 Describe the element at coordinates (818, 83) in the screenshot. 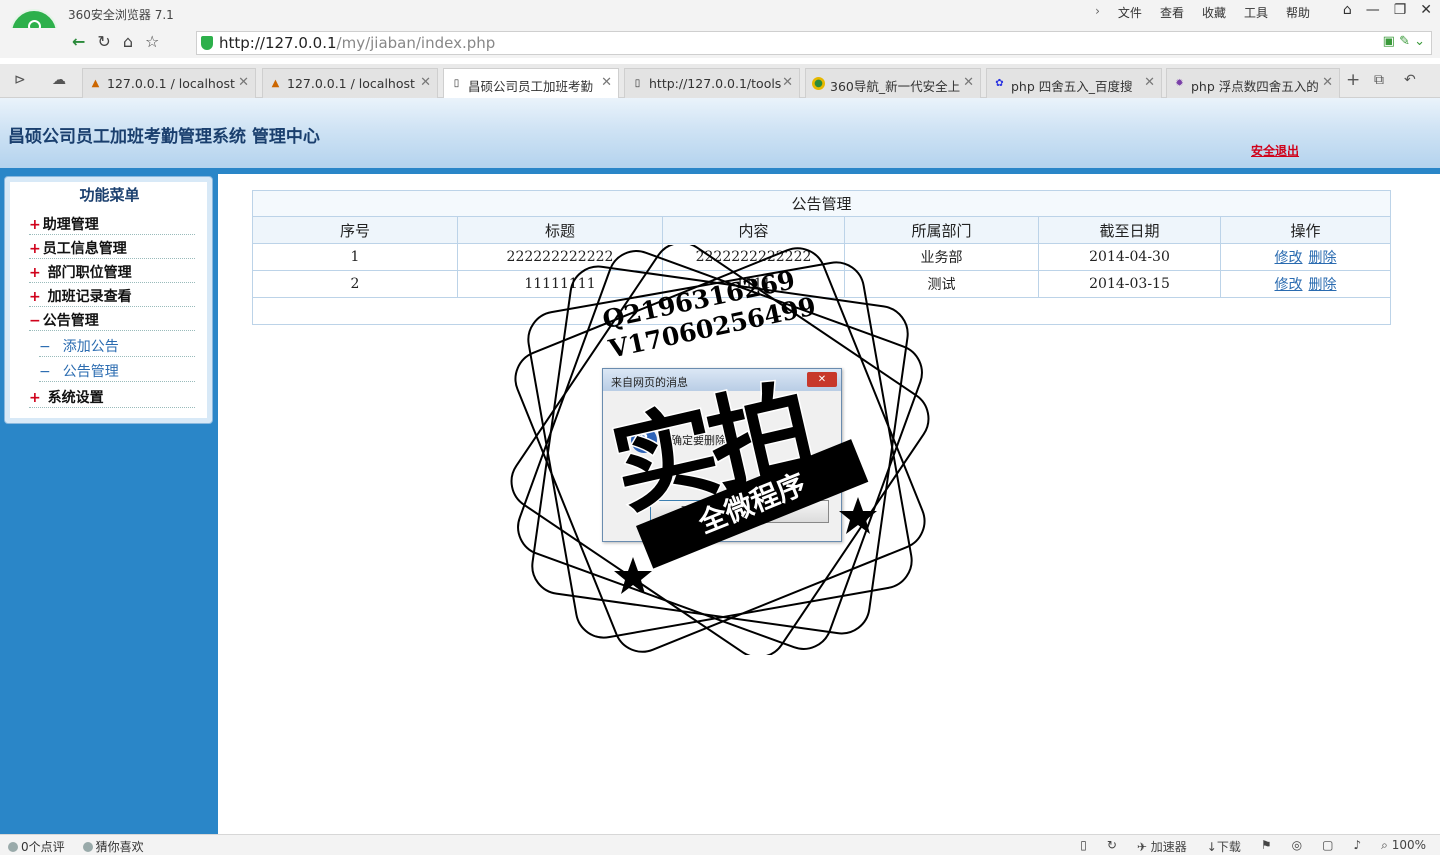

I see `360-icon: ●` at that location.